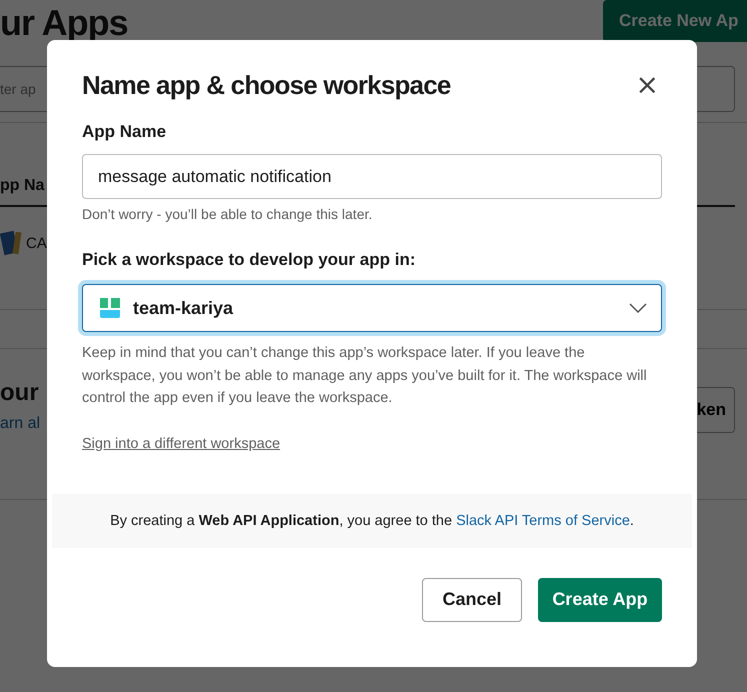 This screenshot has height=692, width=747. What do you see at coordinates (12, 243) in the screenshot?
I see `book-icon` at bounding box center [12, 243].